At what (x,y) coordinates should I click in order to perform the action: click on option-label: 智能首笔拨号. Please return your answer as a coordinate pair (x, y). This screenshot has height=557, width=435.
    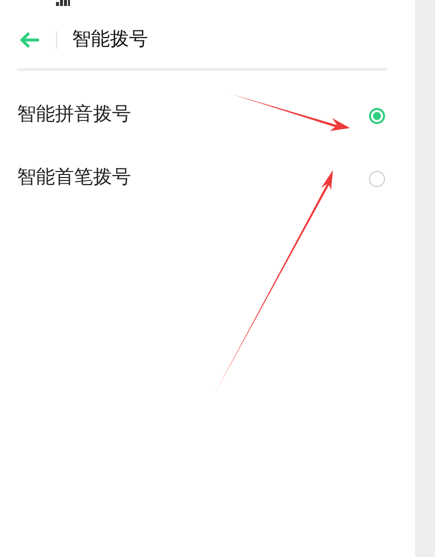
    Looking at the image, I should click on (74, 178).